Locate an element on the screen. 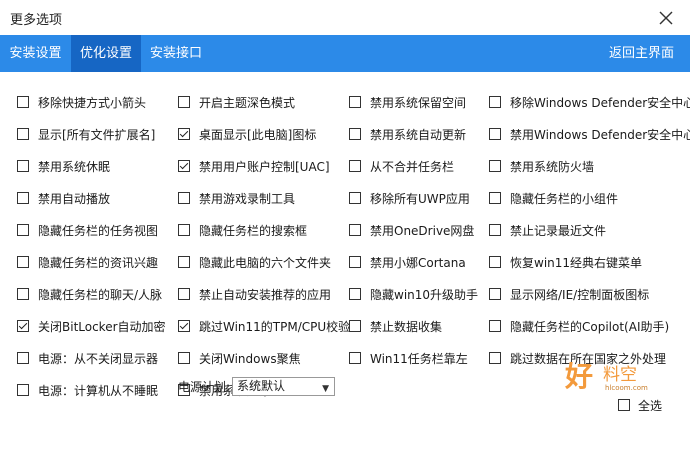 The height and width of the screenshot is (450, 690). select-all-label: 全选 is located at coordinates (650, 405).